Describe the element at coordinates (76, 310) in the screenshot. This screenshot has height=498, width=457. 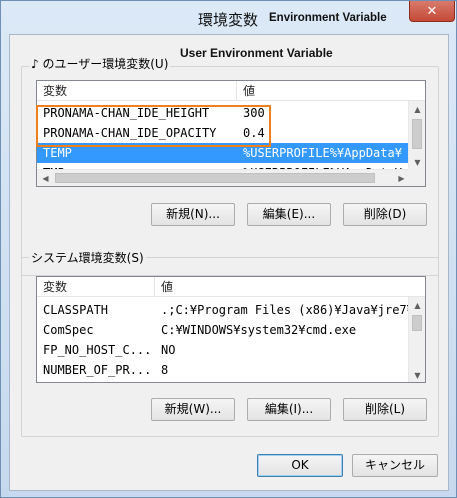
I see `variable-name: CLASSPATH` at that location.